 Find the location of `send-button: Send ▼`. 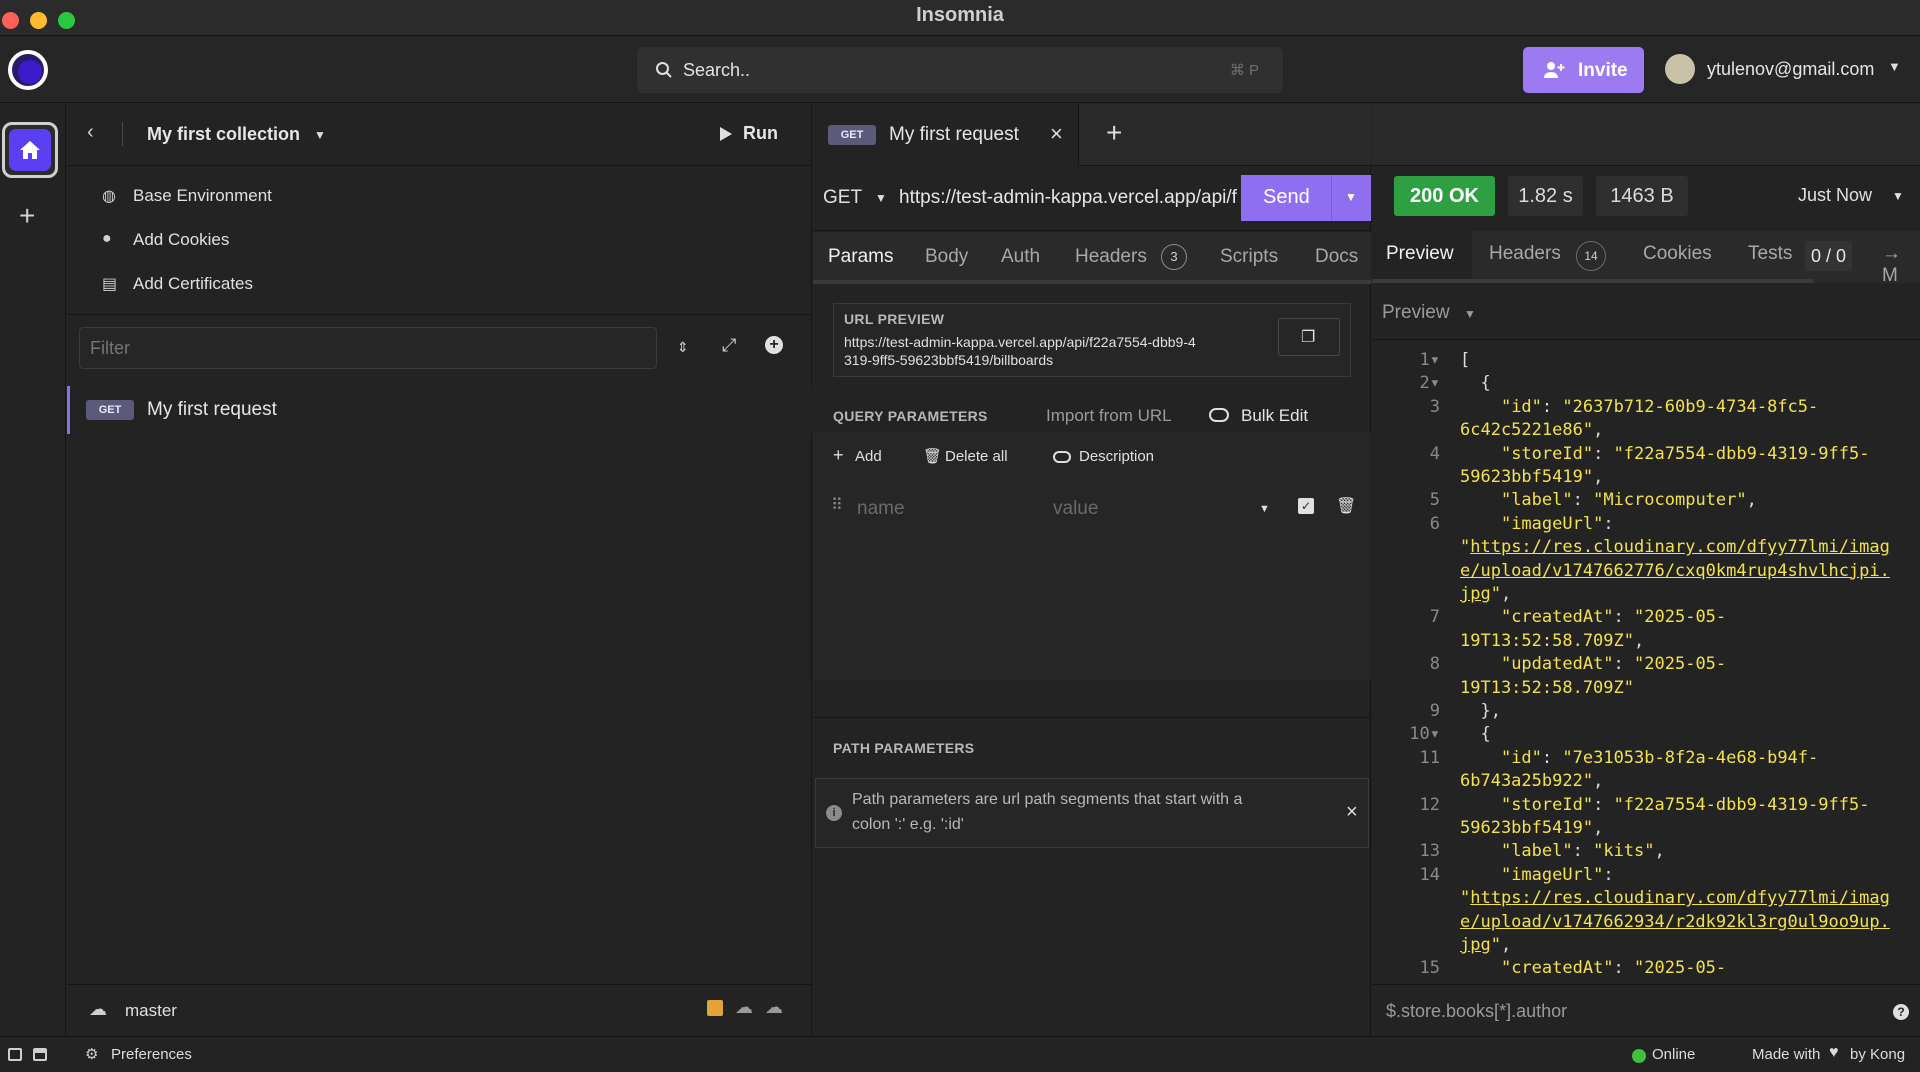

send-button: Send ▼ is located at coordinates (1306, 198).